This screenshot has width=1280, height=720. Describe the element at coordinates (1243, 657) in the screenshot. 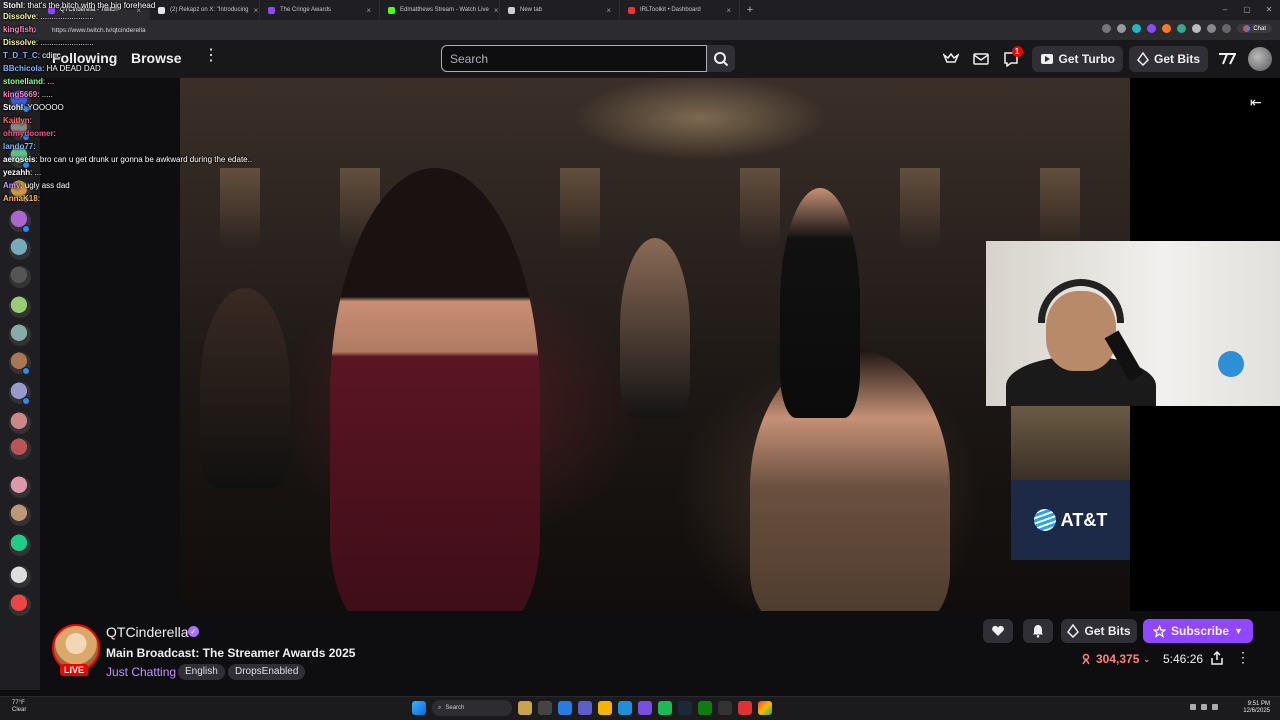

I see `more-options-icon: ⋮` at that location.